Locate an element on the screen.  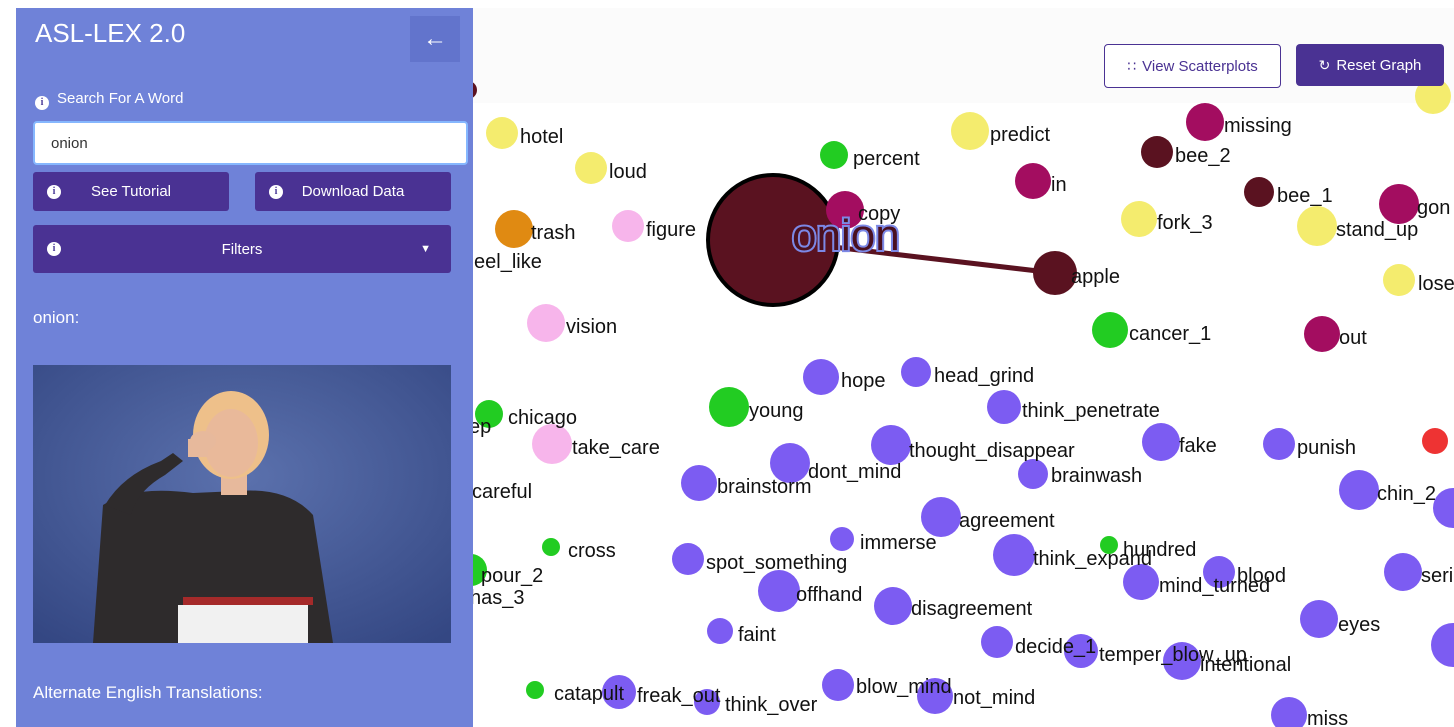
graph-node-label: think_over is located at coordinates (771, 705).